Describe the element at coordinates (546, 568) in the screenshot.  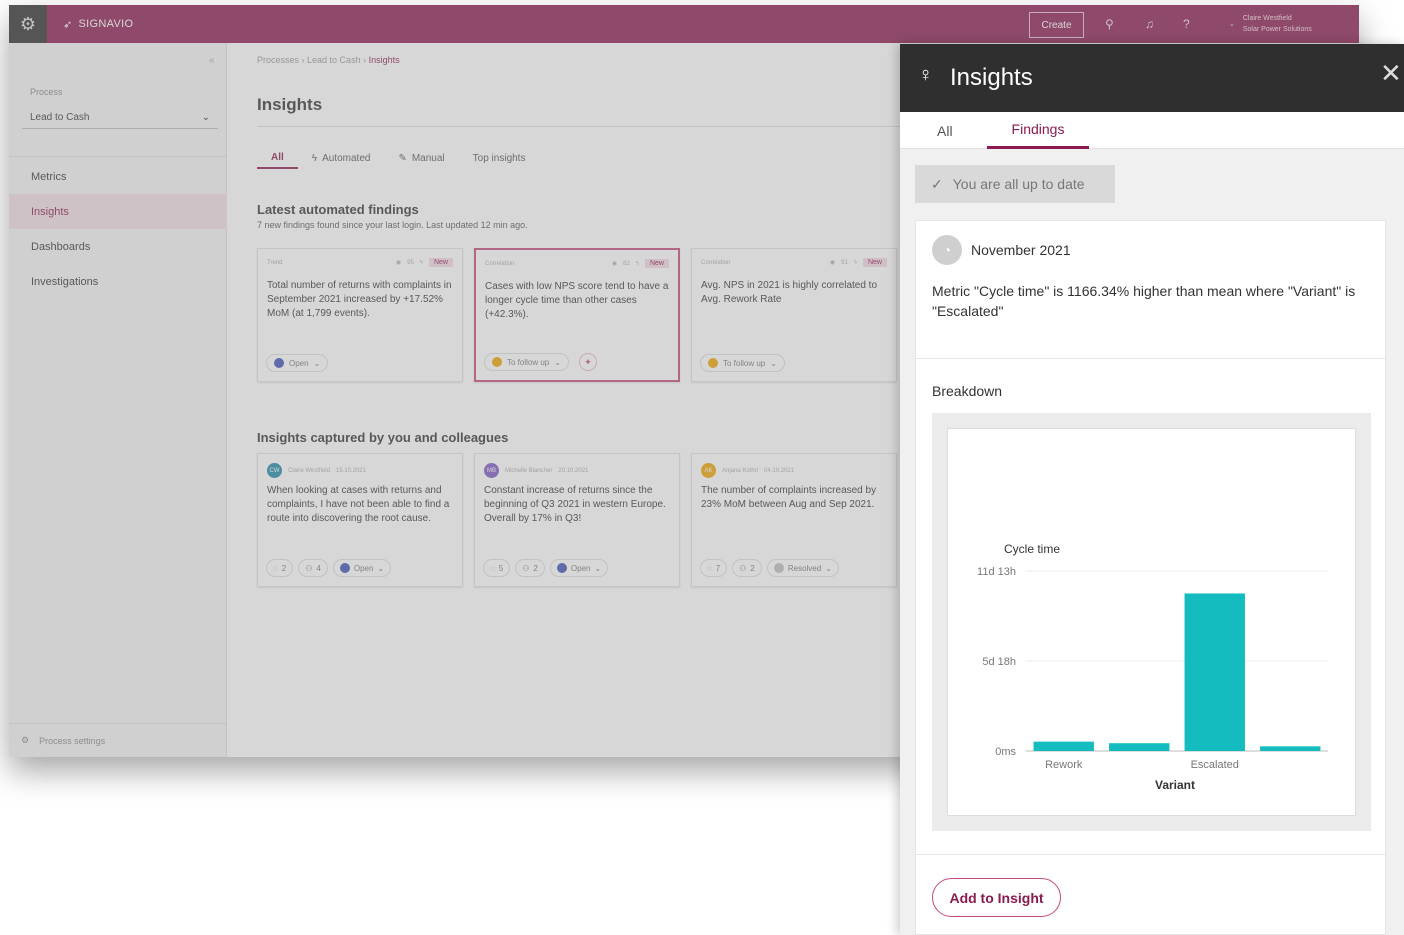
I see `card-footer: ◌ 5 ⚇ 2 Open ⌄` at that location.